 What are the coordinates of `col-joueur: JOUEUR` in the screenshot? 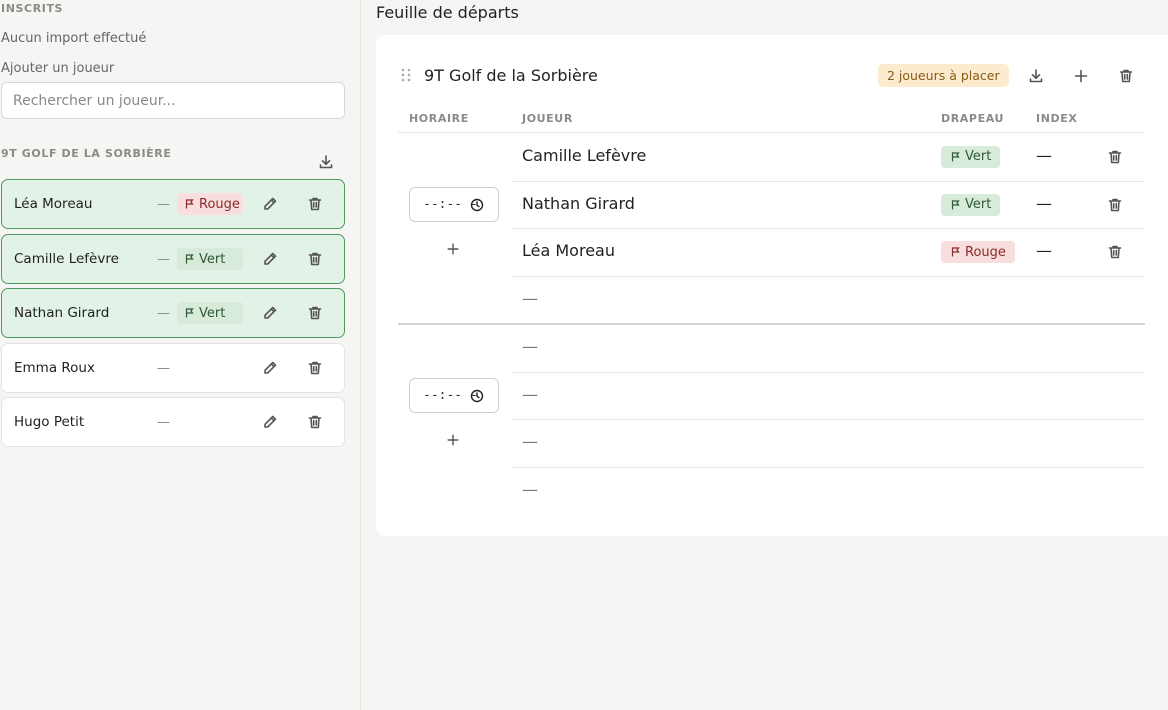 It's located at (547, 118).